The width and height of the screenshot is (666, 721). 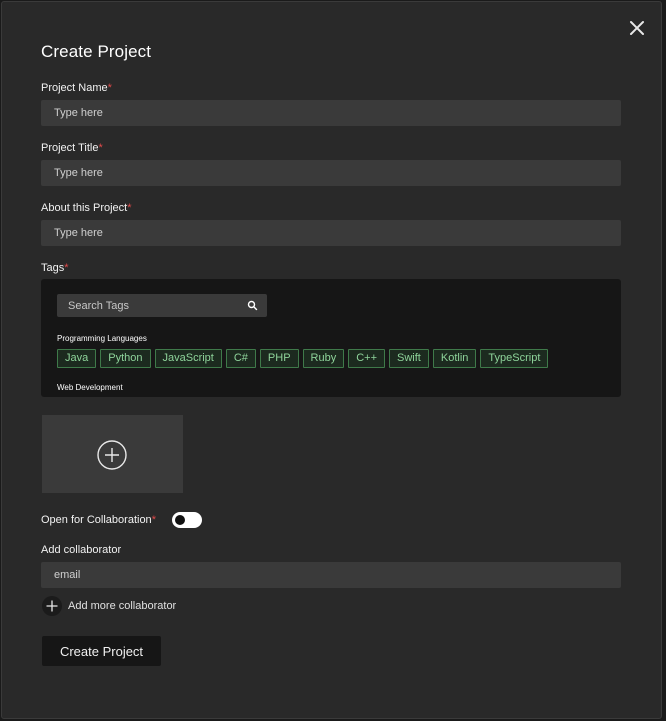 I want to click on project-title-label: Project Title*, so click(x=72, y=148).